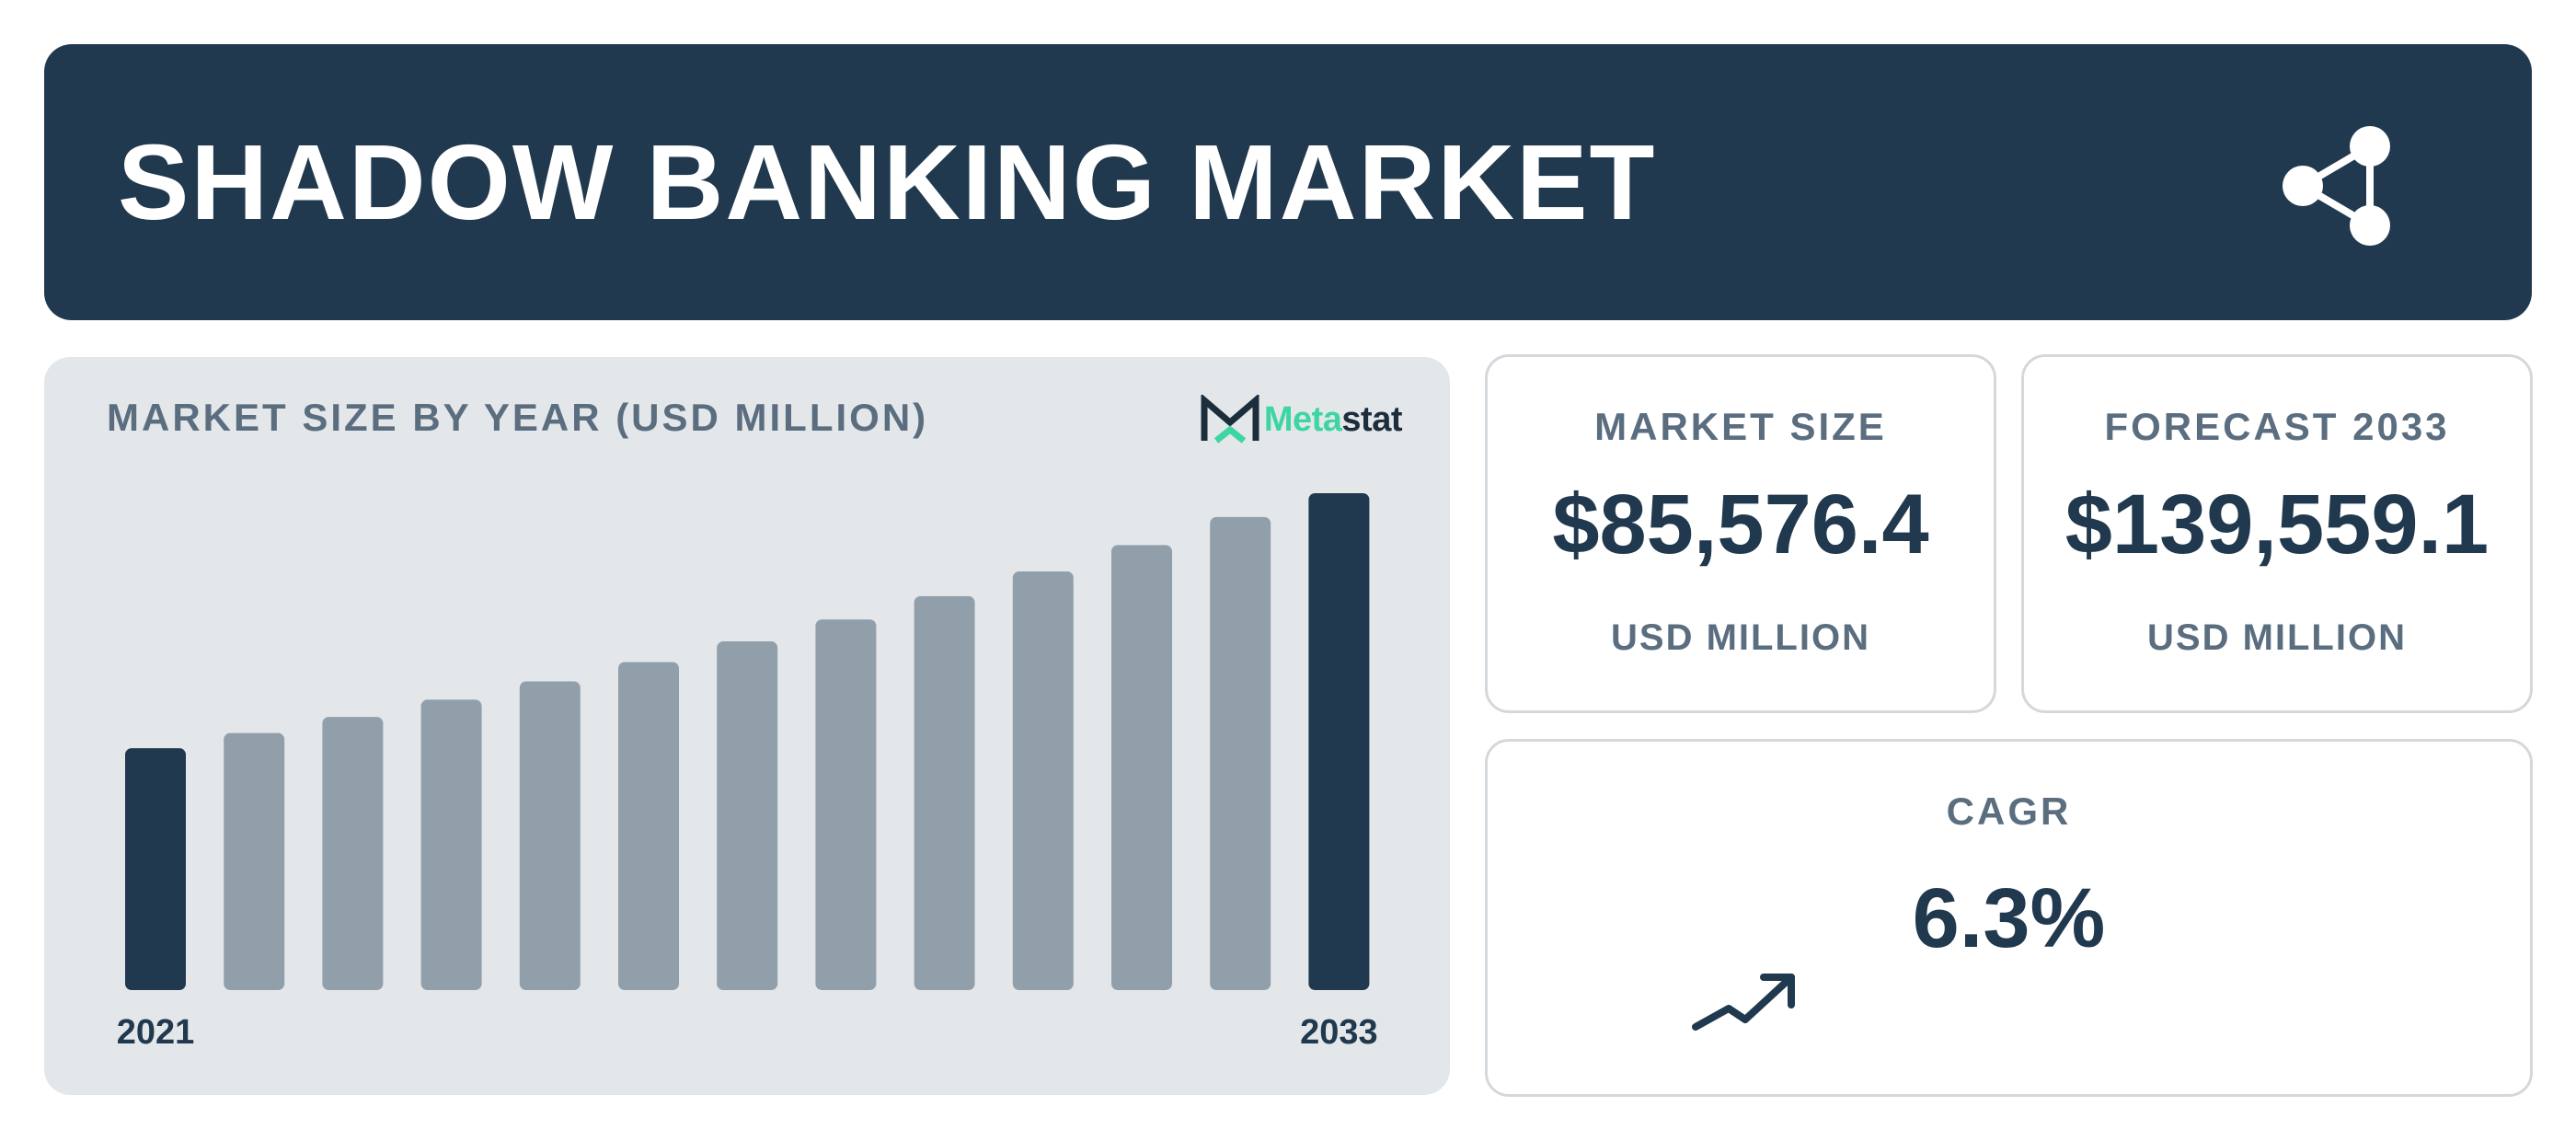 This screenshot has width=2576, height=1141. I want to click on share-icon, so click(2340, 190).